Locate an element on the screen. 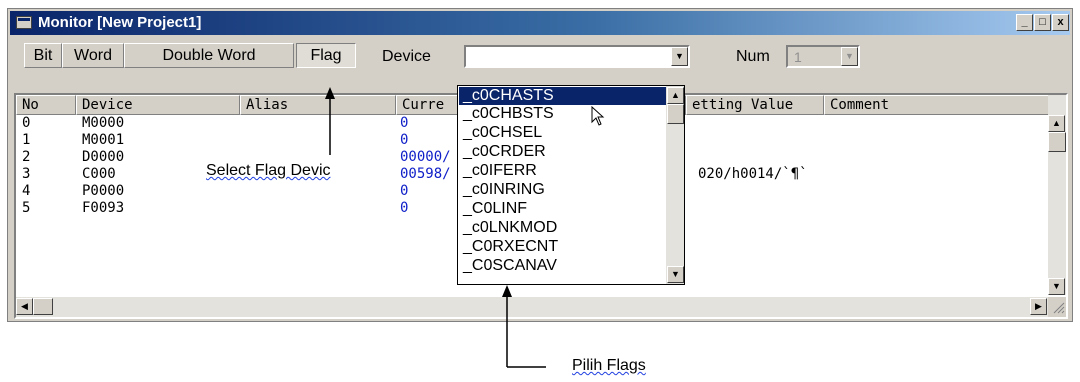 This screenshot has height=382, width=1080. pilih-flags-annotation: Pilih Flags is located at coordinates (609, 366).